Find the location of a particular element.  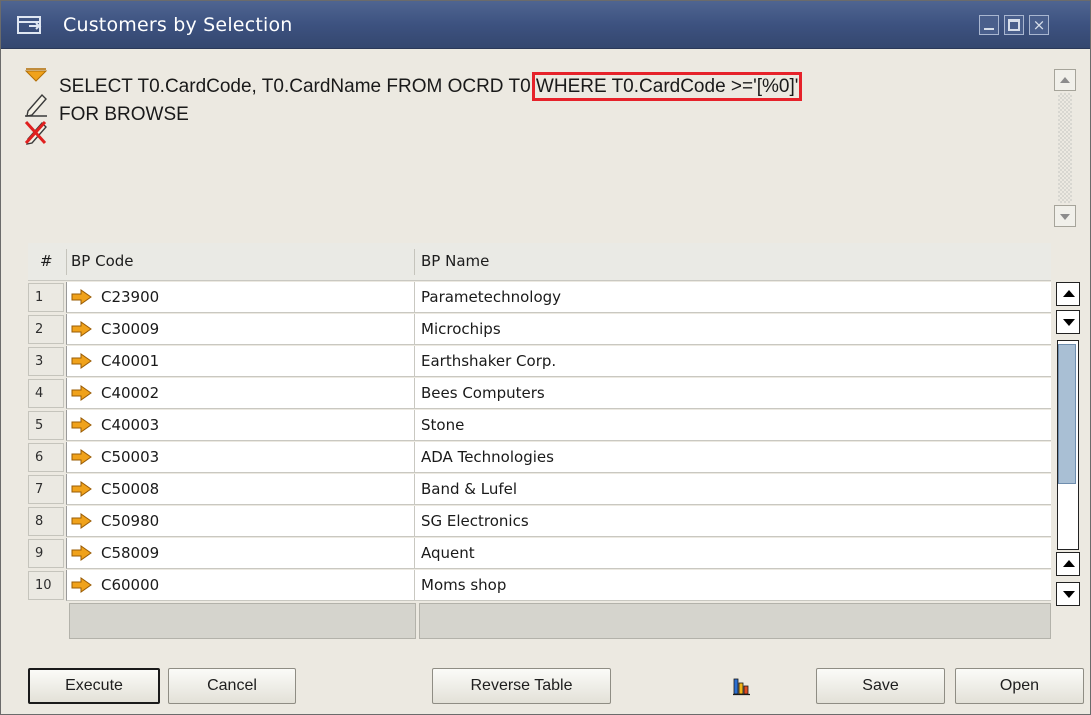

bp-name: SG Electronics is located at coordinates (475, 521).